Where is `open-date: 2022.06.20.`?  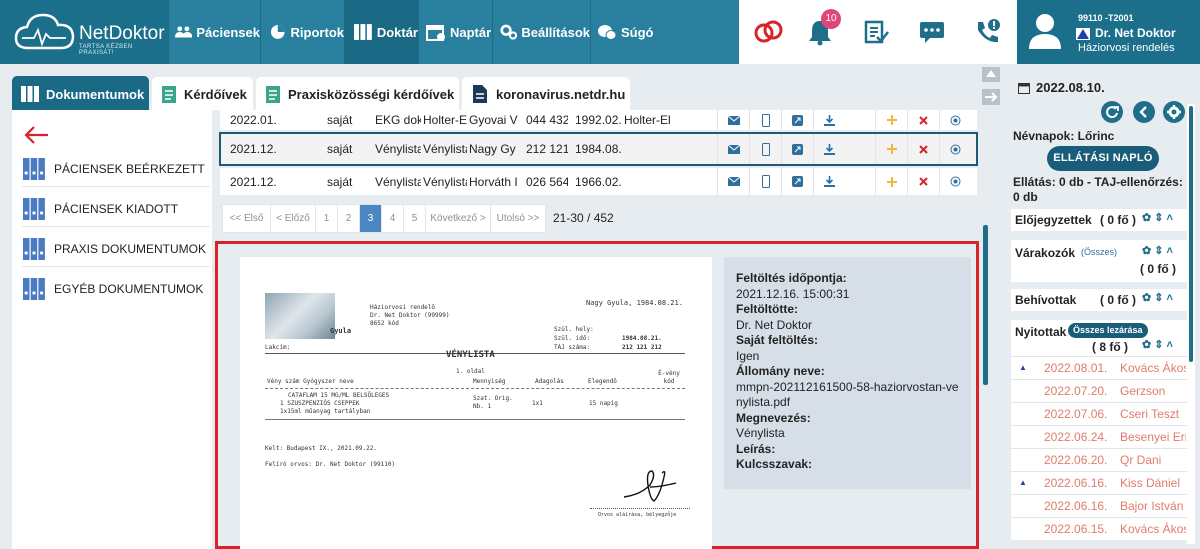 open-date: 2022.06.20. is located at coordinates (1076, 460).